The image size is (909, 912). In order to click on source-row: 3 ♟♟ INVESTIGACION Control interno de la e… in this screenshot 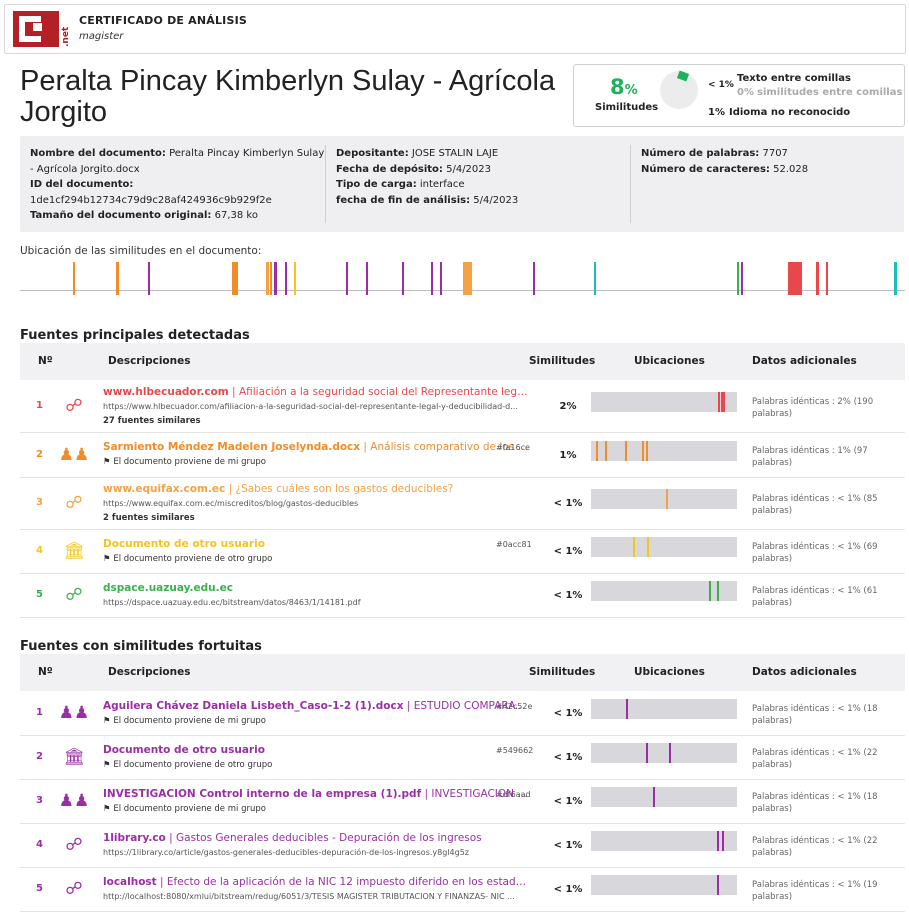, I will do `click(462, 801)`.